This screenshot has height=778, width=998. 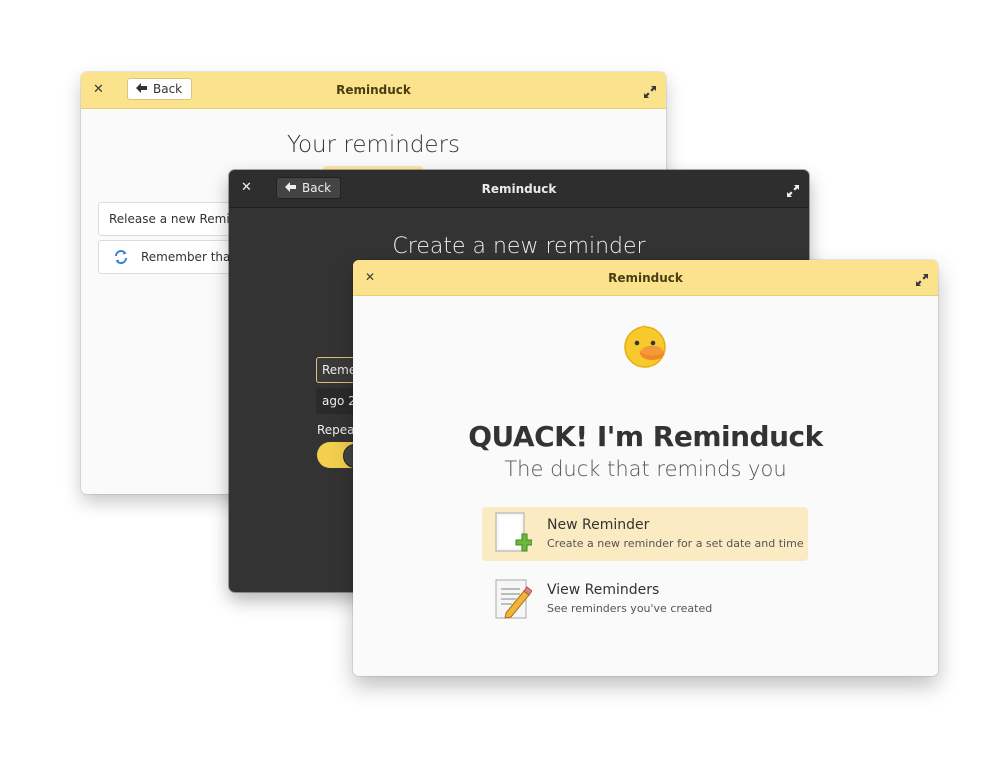 What do you see at coordinates (373, 145) in the screenshot?
I see `page-title: Your reminders` at bounding box center [373, 145].